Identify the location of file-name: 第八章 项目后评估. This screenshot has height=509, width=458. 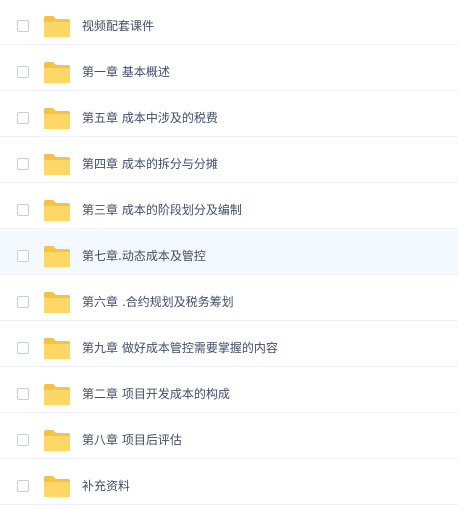
(132, 440).